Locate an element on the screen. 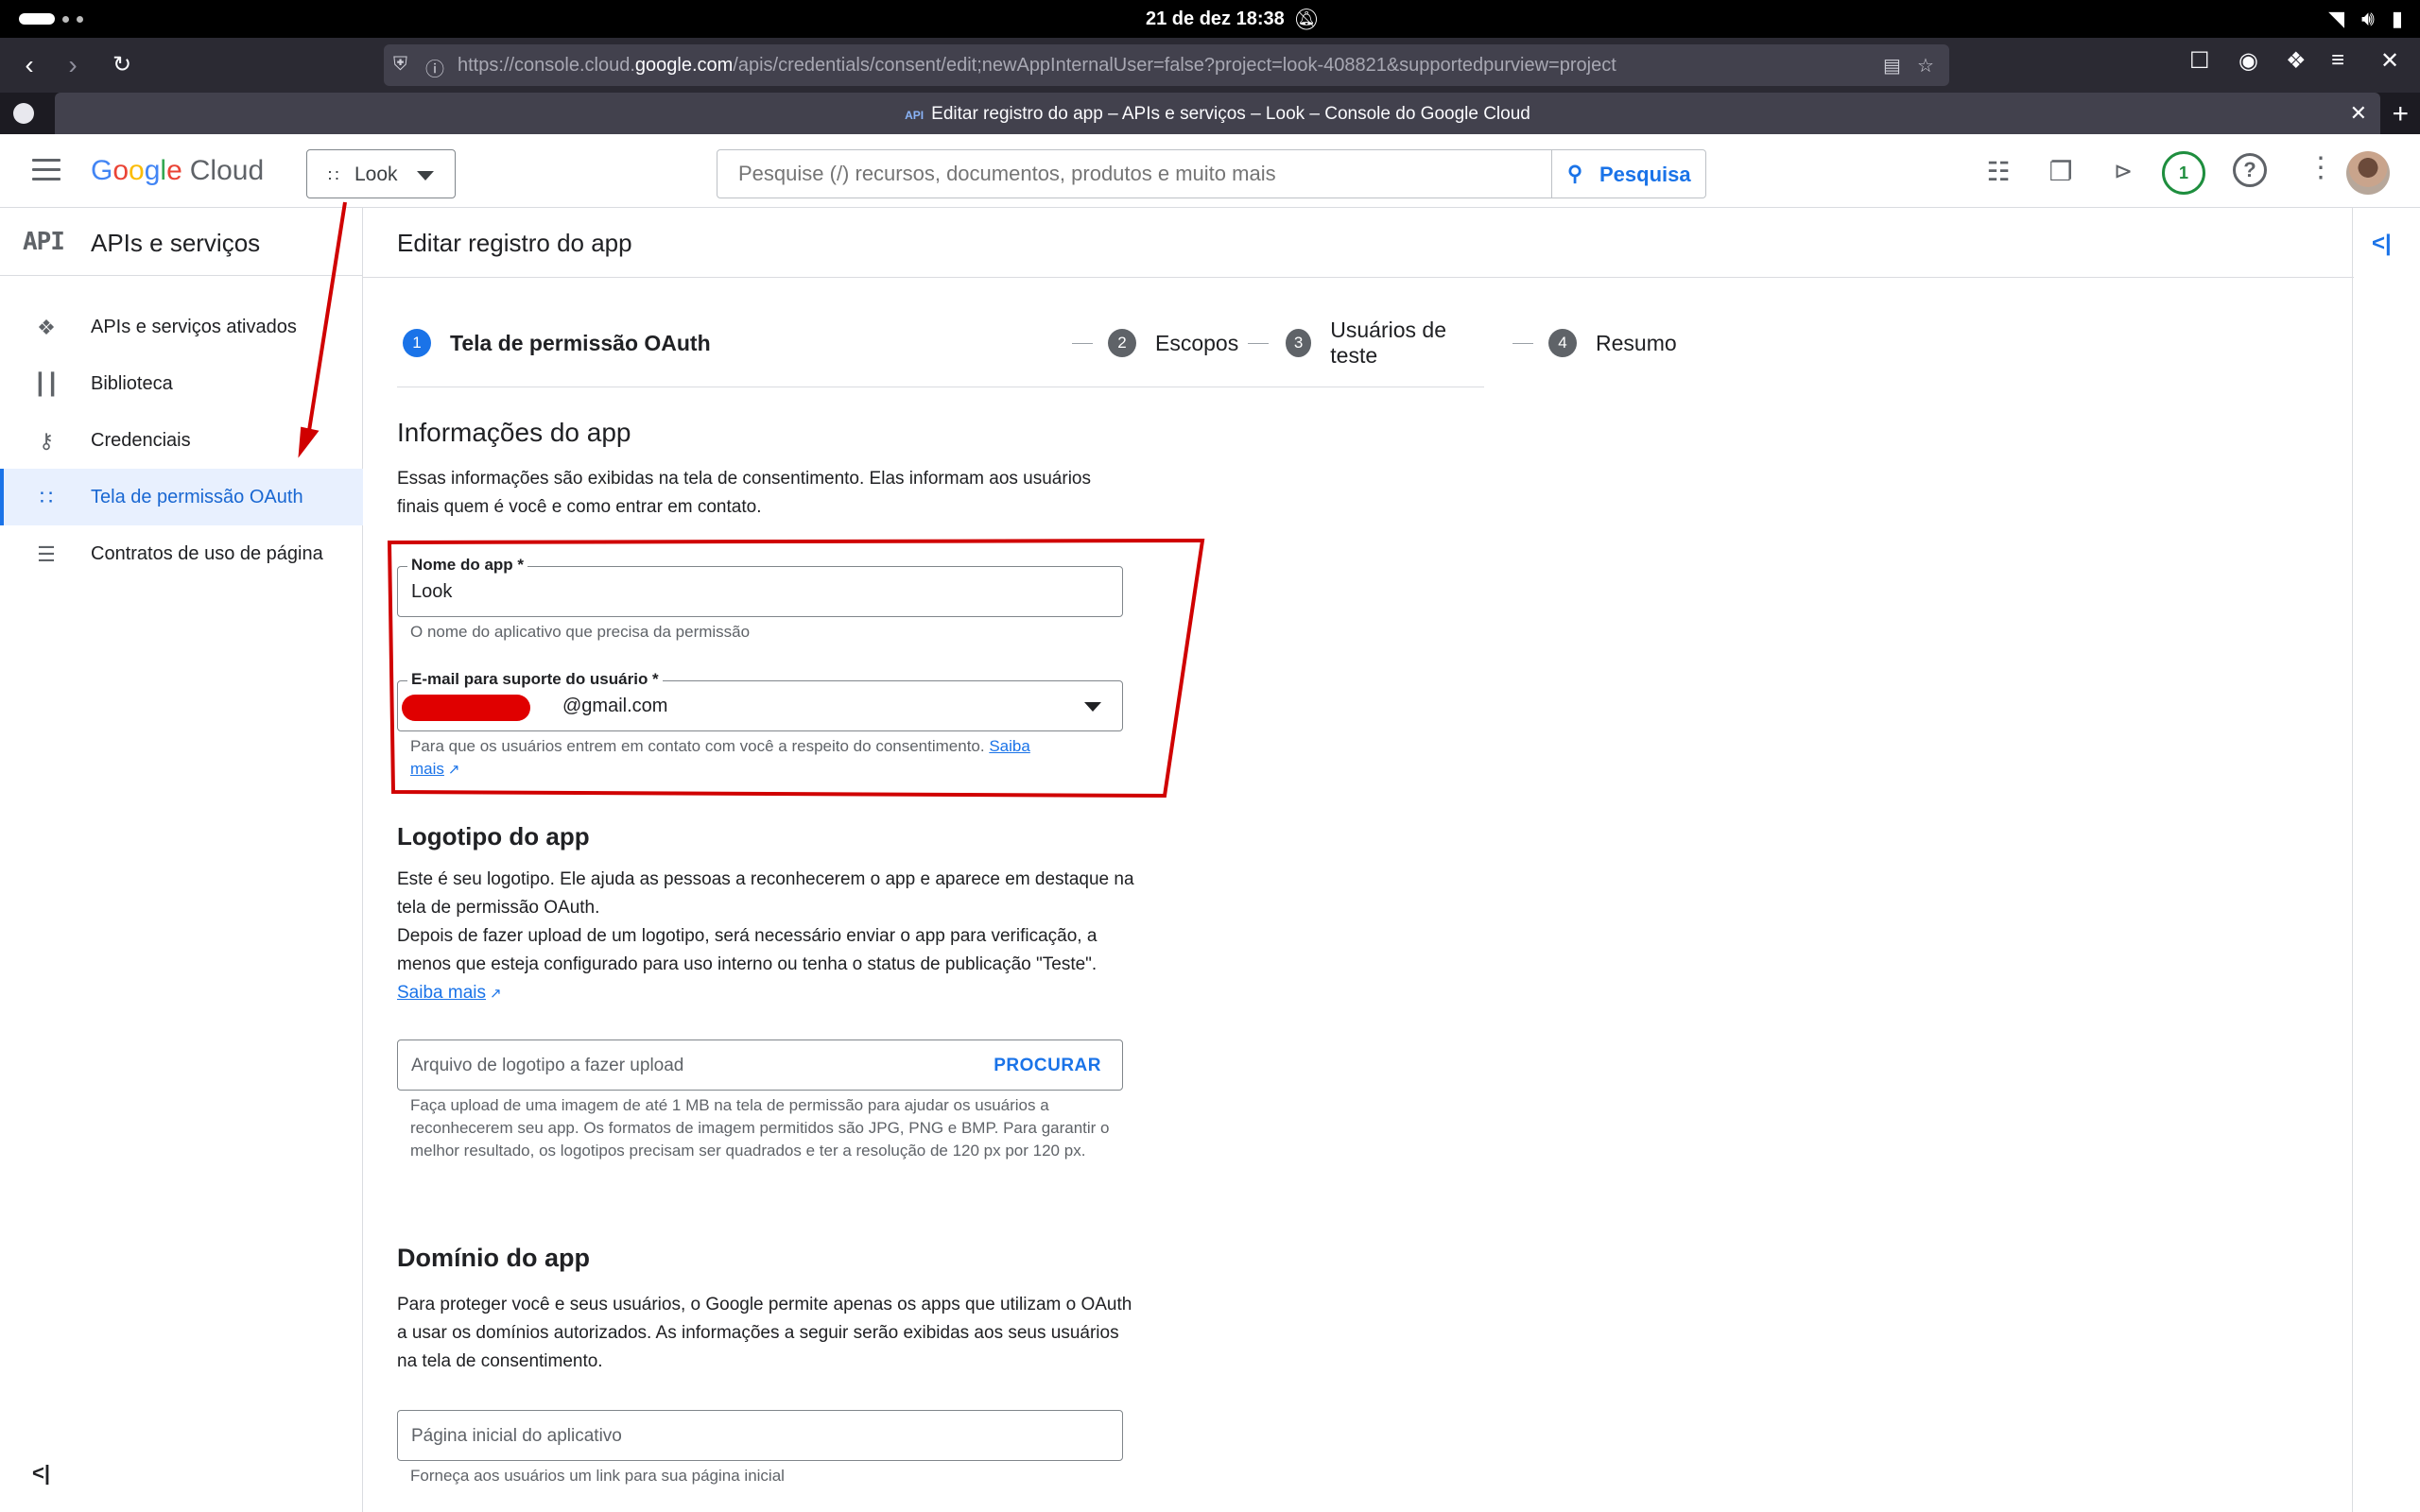 This screenshot has height=1512, width=2420. shield-icon: ⛨ is located at coordinates (400, 65).